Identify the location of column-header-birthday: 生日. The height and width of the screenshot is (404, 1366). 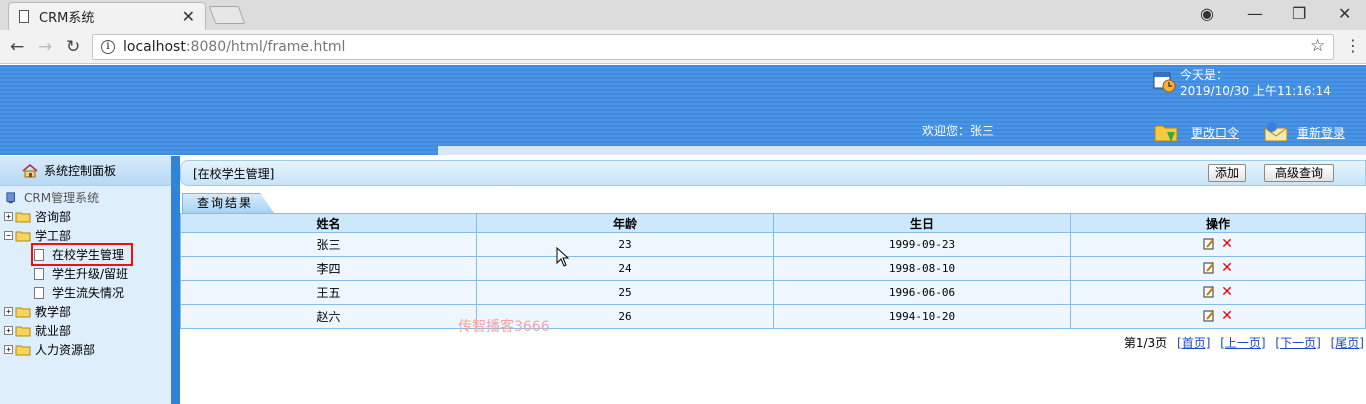
(922, 223).